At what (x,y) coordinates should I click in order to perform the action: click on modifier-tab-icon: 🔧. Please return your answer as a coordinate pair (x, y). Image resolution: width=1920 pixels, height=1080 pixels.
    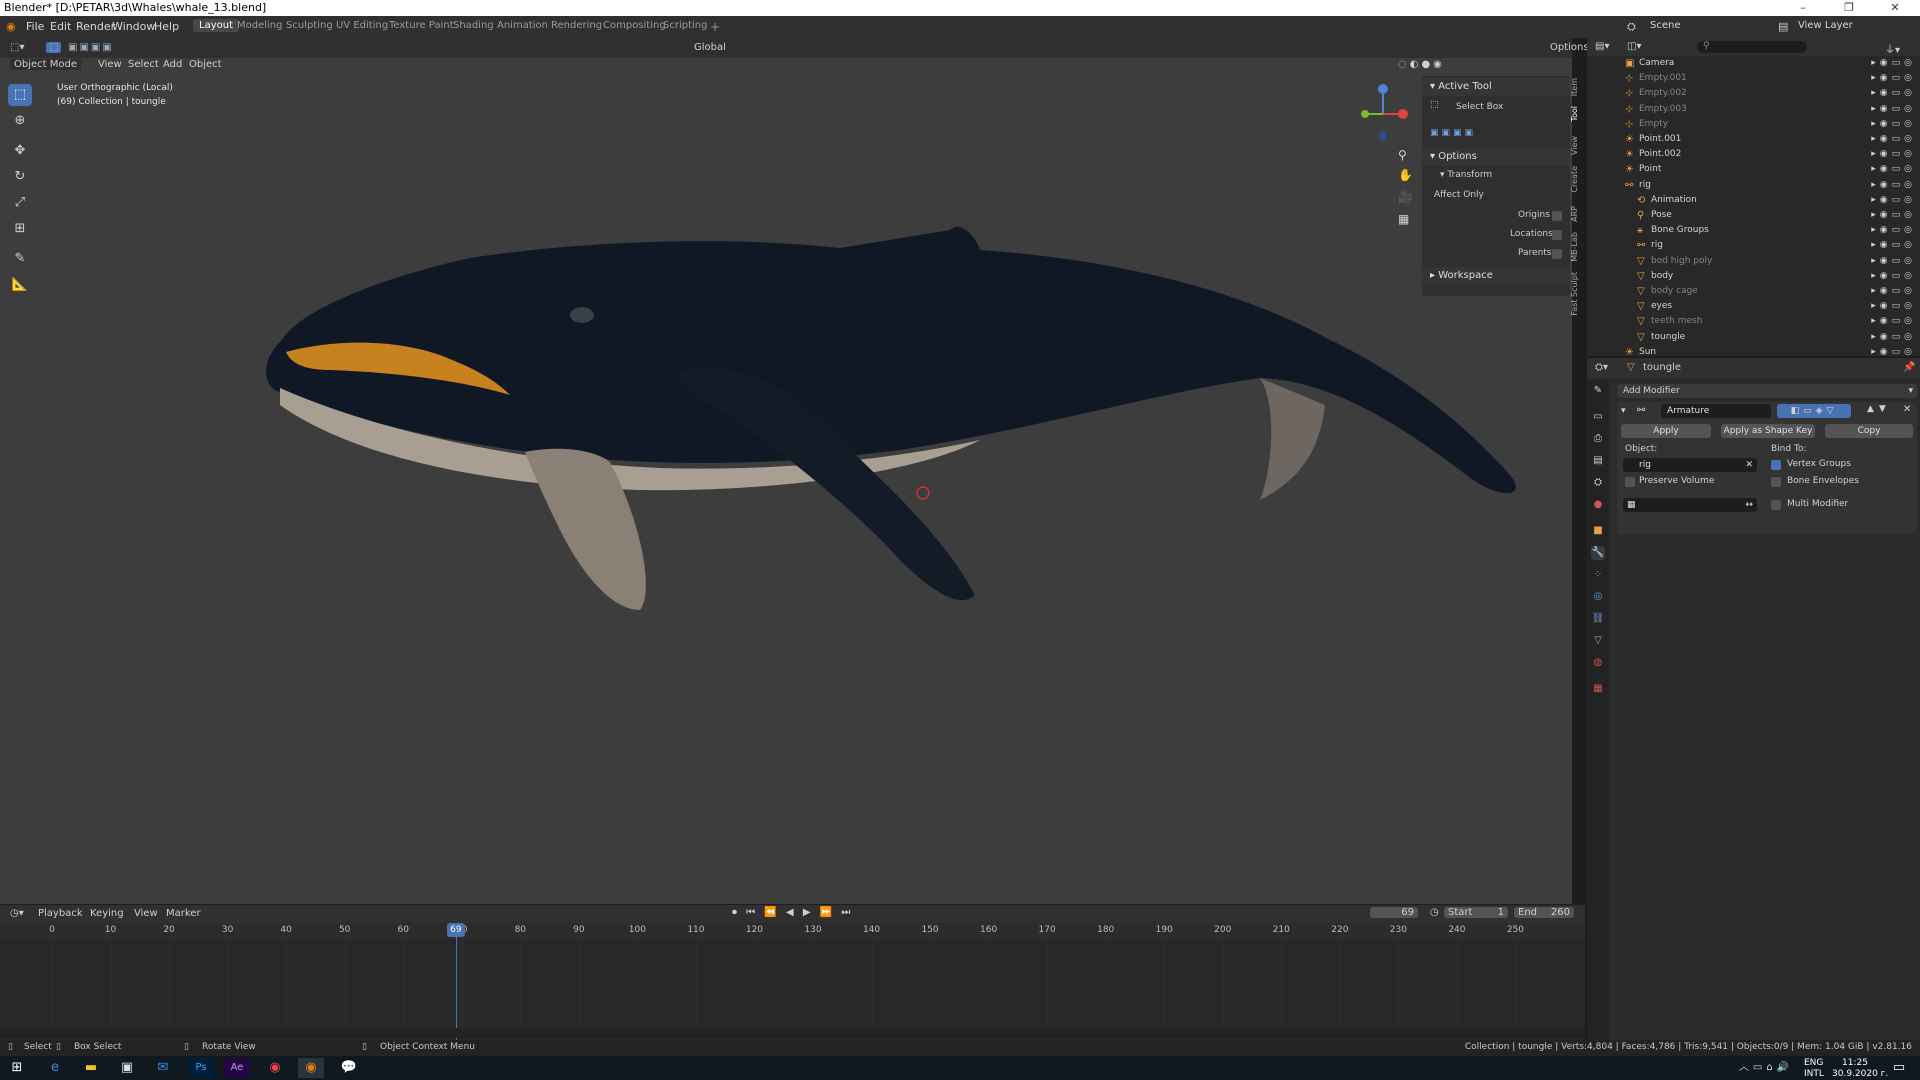
    Looking at the image, I should click on (1598, 553).